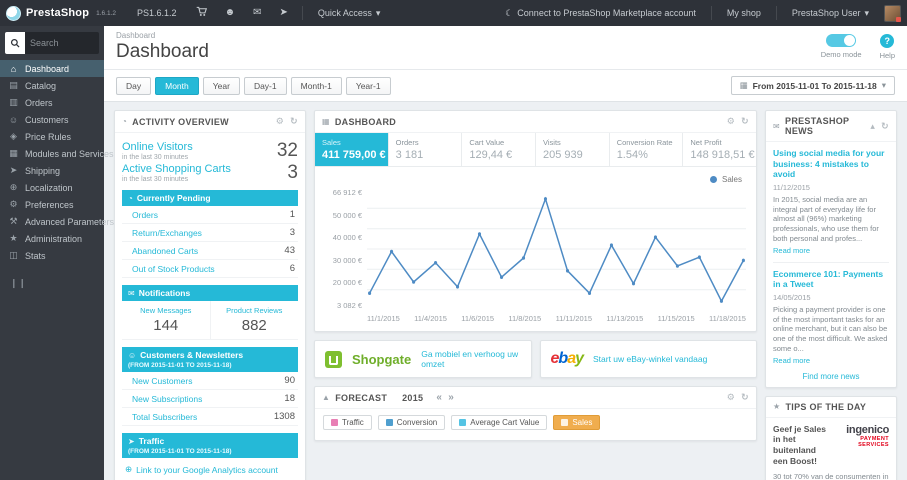 The height and width of the screenshot is (480, 907). I want to click on sidebar-item-administration: ★ Administration, so click(52, 238).